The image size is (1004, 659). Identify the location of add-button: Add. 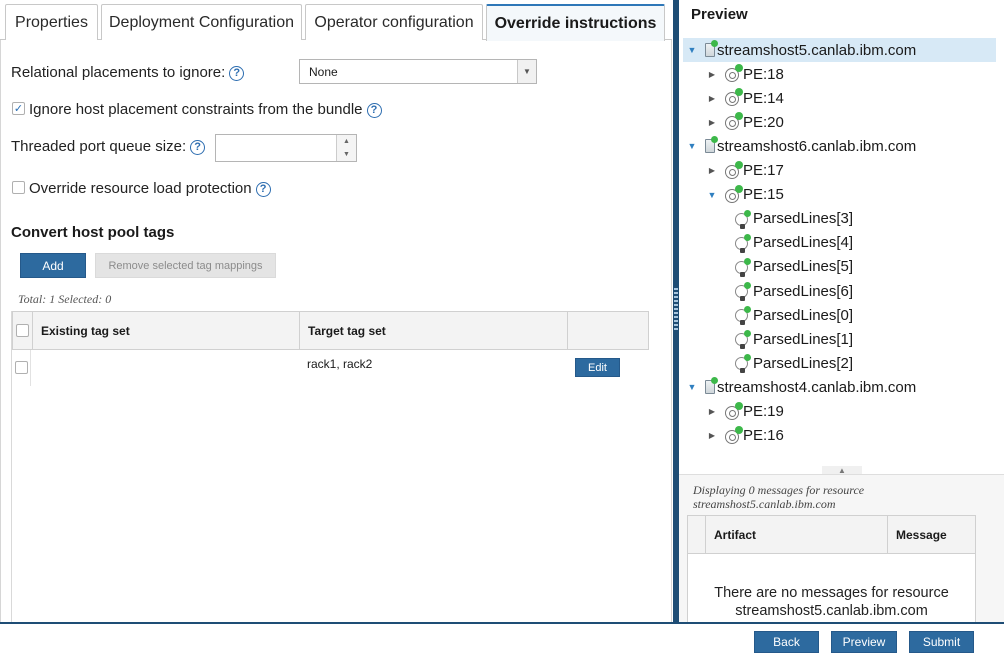
(53, 265).